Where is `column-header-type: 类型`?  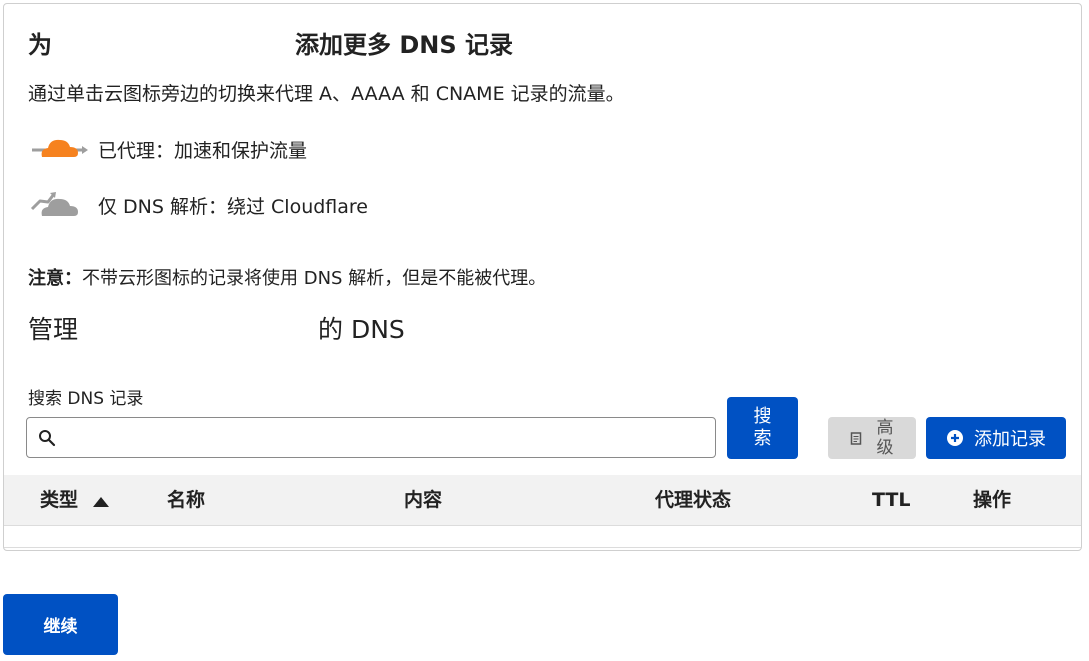
column-header-type: 类型 is located at coordinates (74, 500).